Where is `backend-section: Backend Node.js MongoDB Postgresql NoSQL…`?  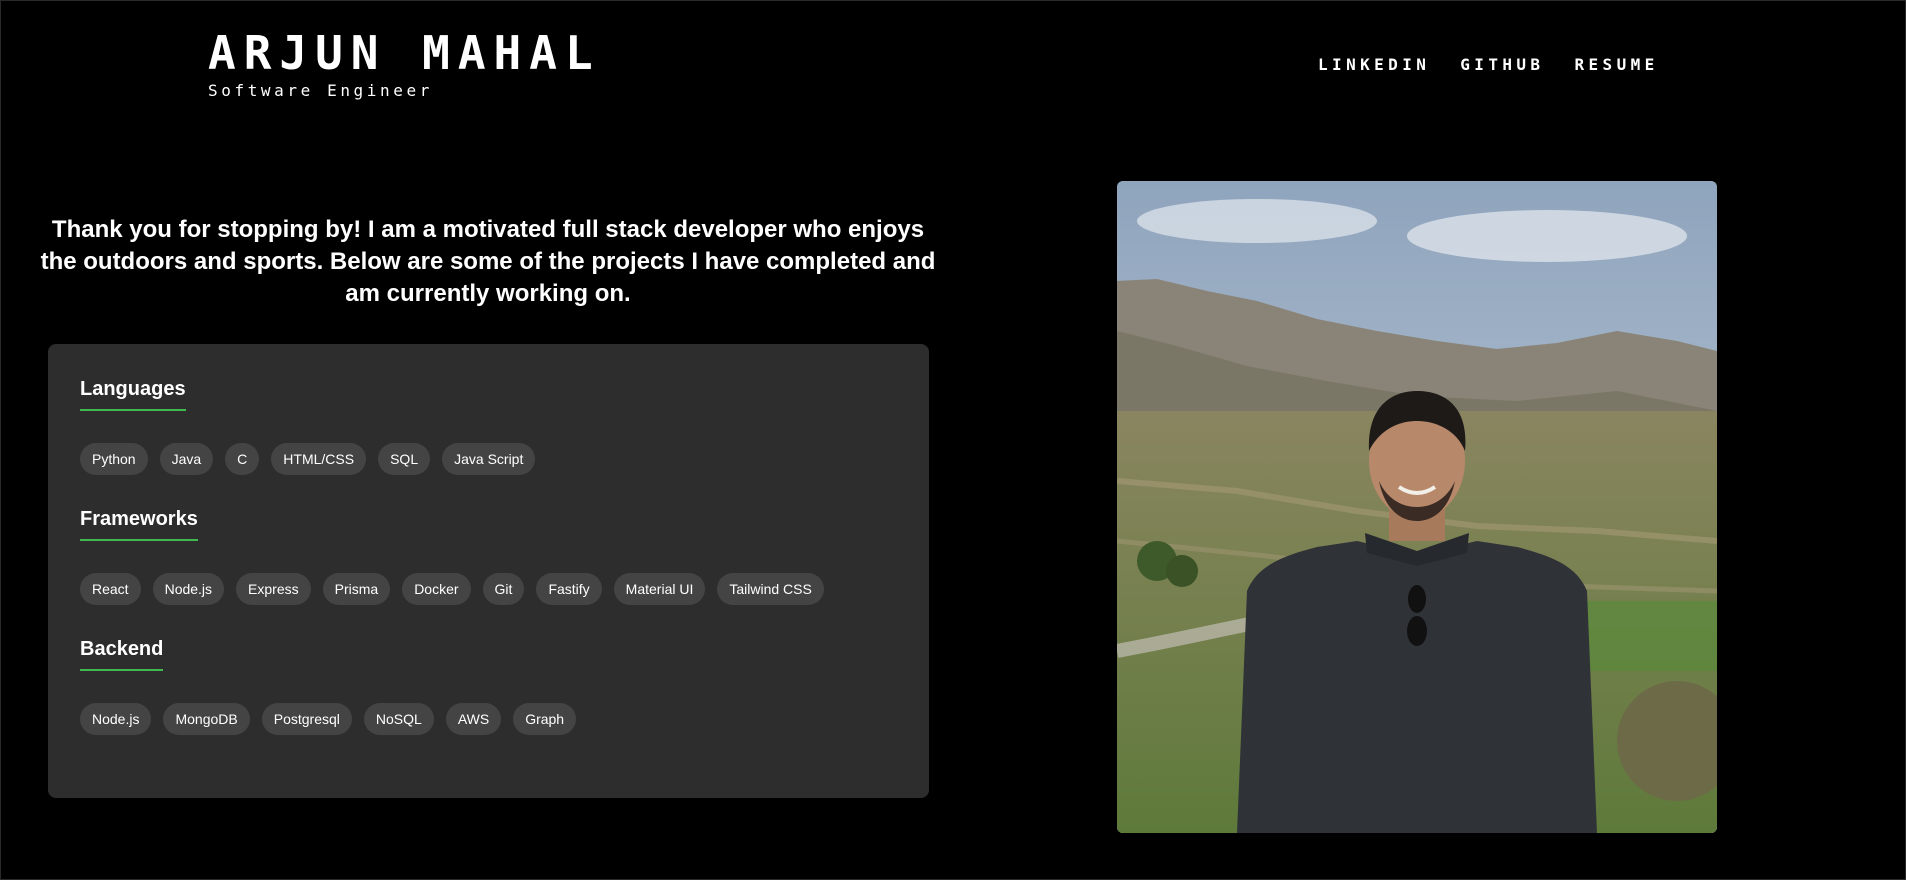 backend-section: Backend Node.js MongoDB Postgresql NoSQL… is located at coordinates (328, 686).